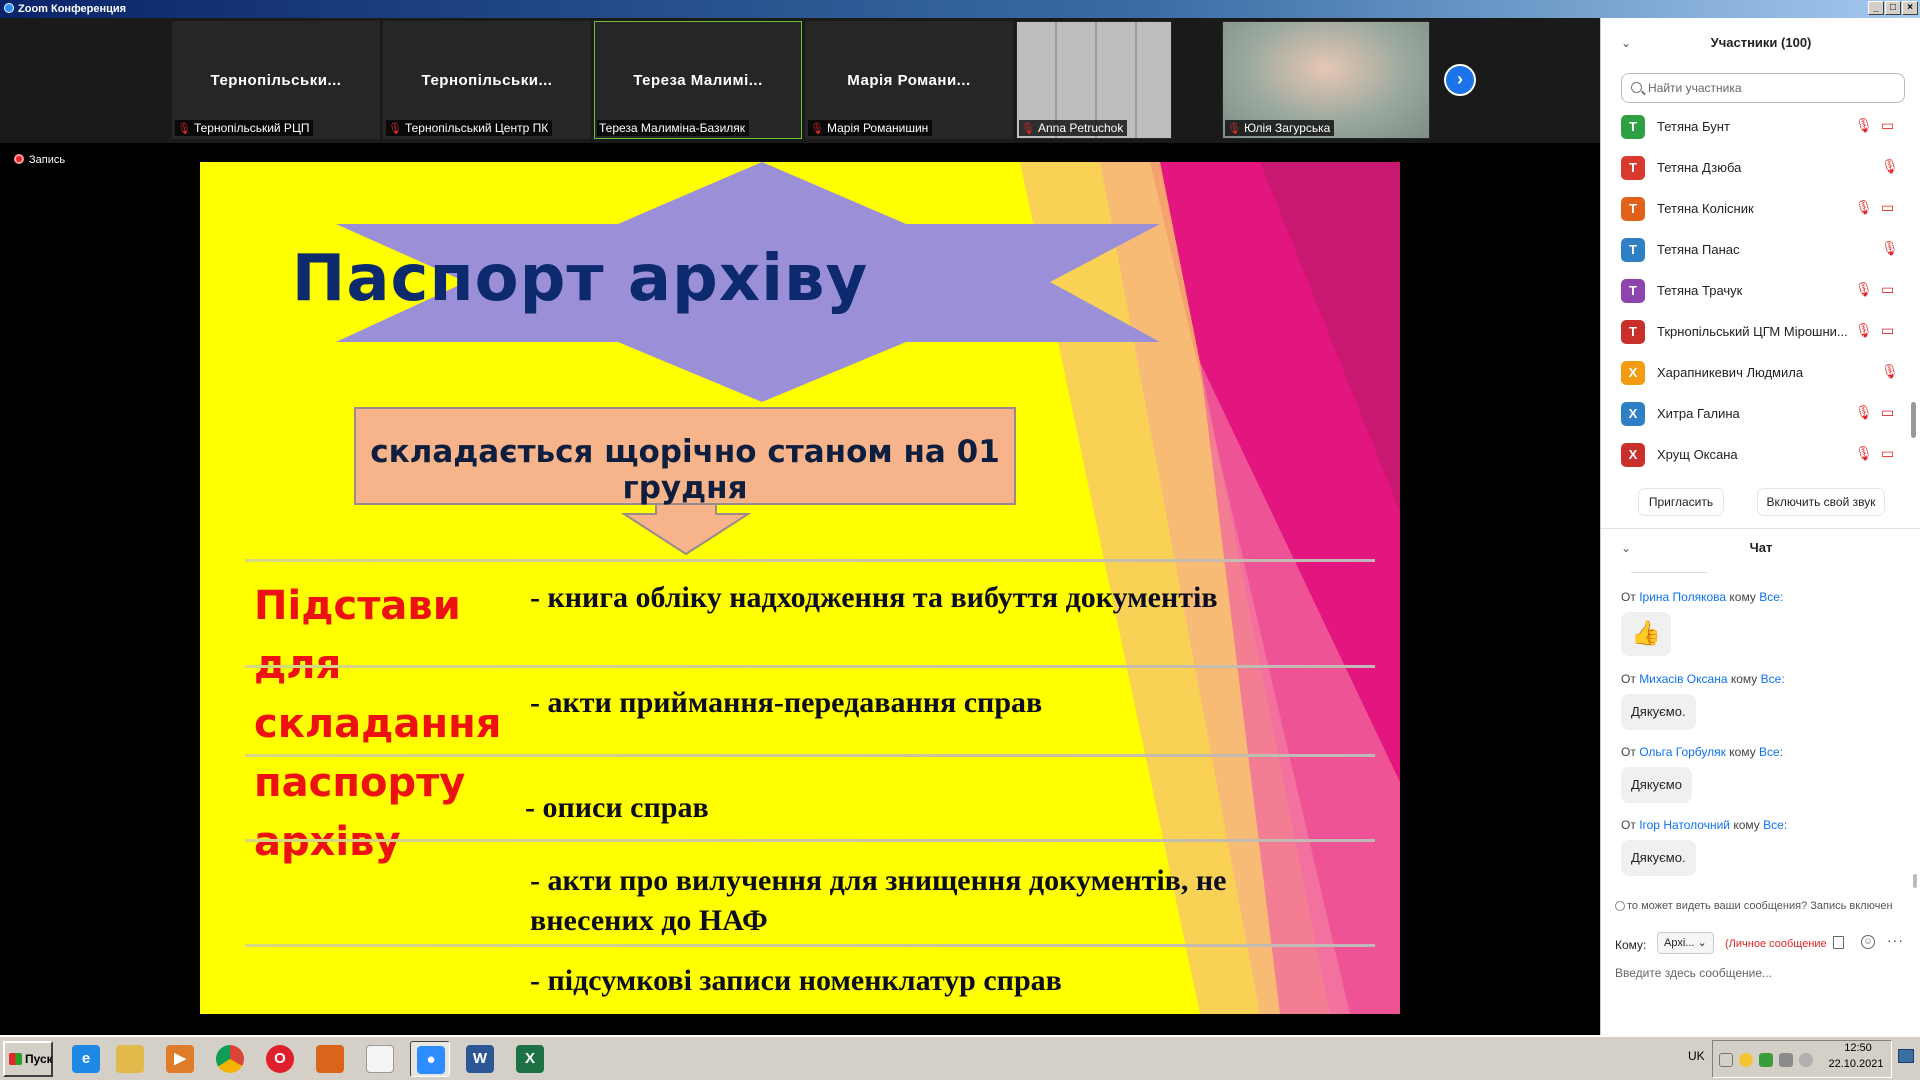 The width and height of the screenshot is (1920, 1080). Describe the element at coordinates (1757, 455) in the screenshot. I see `participant-row: Х Хрущ Оксана 🎙 ▭` at that location.